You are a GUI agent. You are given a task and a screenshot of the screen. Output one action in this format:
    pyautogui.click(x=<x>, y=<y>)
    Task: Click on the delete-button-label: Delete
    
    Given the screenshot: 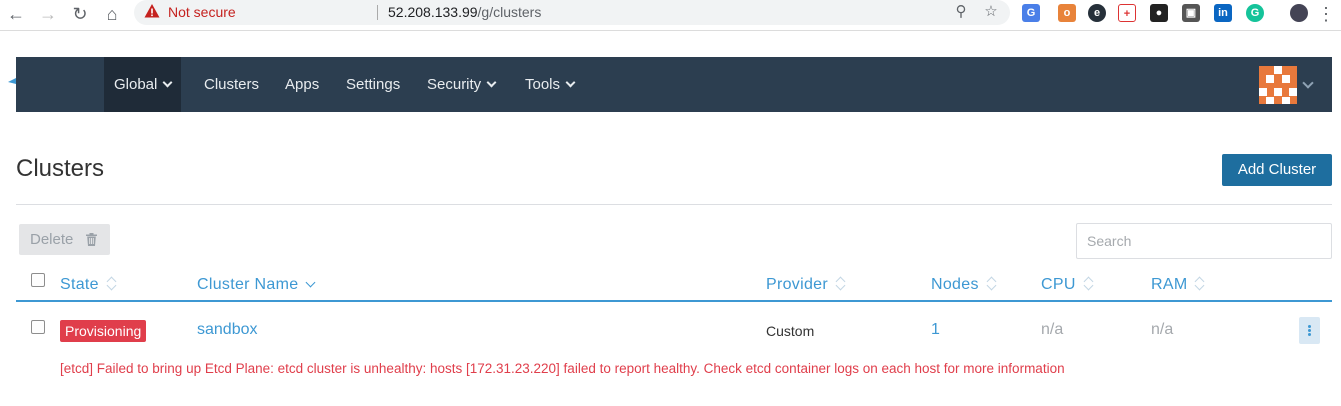 What is the action you would take?
    pyautogui.click(x=52, y=239)
    